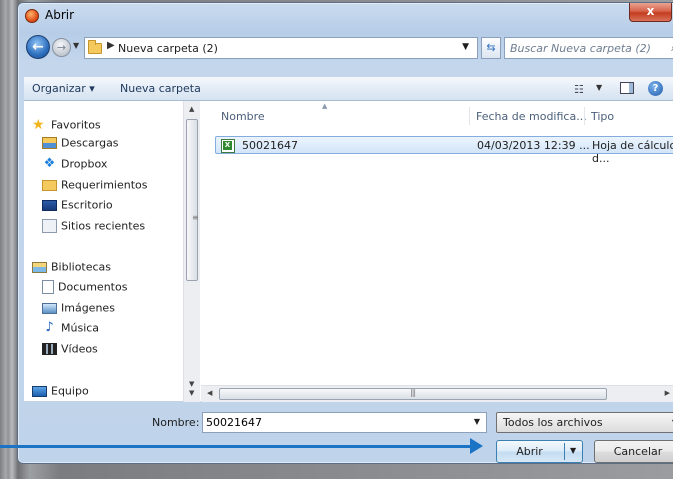 The height and width of the screenshot is (479, 673). I want to click on star-icon: ★, so click(38, 125).